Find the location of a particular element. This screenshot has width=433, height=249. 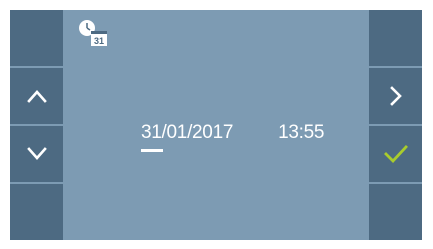

right-blank-button-bottom is located at coordinates (395, 212).